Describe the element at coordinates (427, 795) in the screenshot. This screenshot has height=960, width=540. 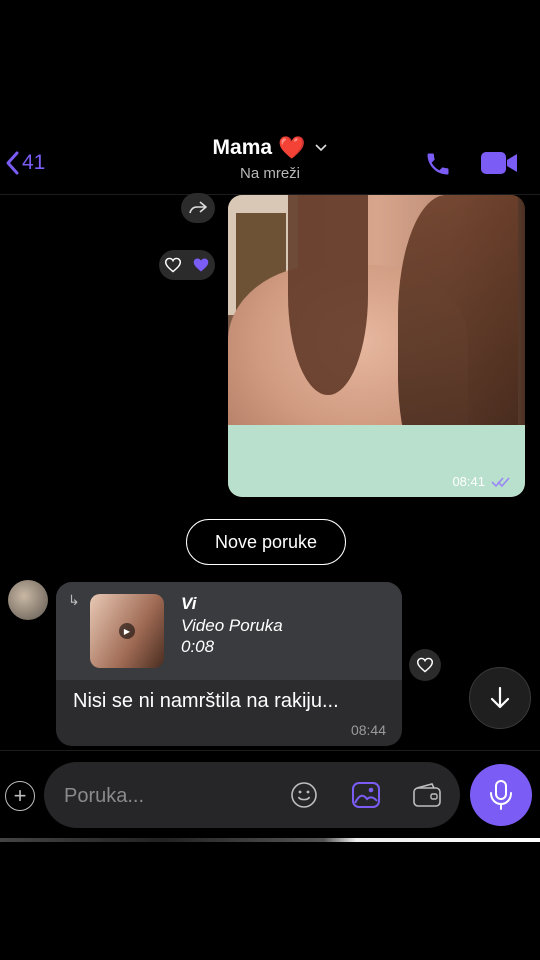
I see `wallet-icon` at that location.